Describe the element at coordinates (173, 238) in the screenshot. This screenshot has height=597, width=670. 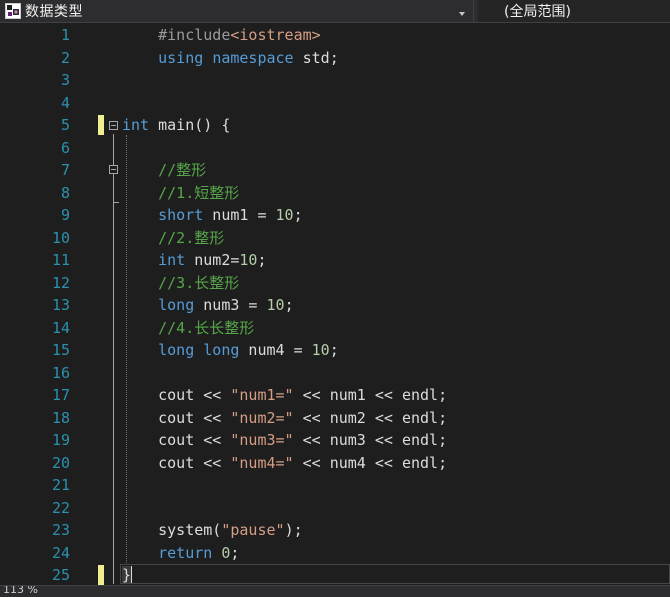
I see `code-text: //2.整形` at that location.